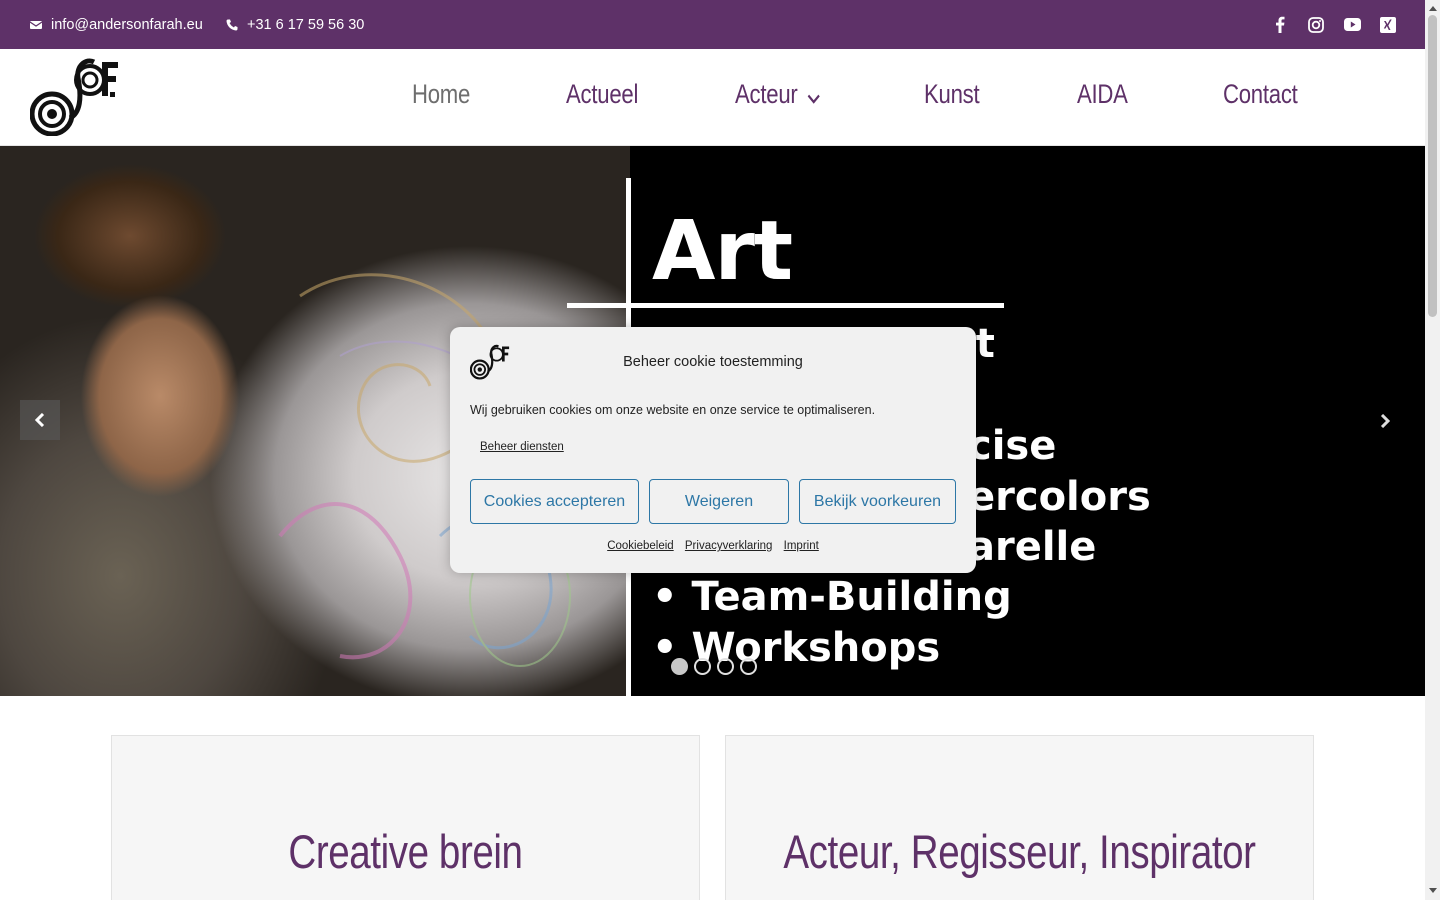 The width and height of the screenshot is (1440, 900). What do you see at coordinates (1352, 25) in the screenshot?
I see `youtube-icon` at bounding box center [1352, 25].